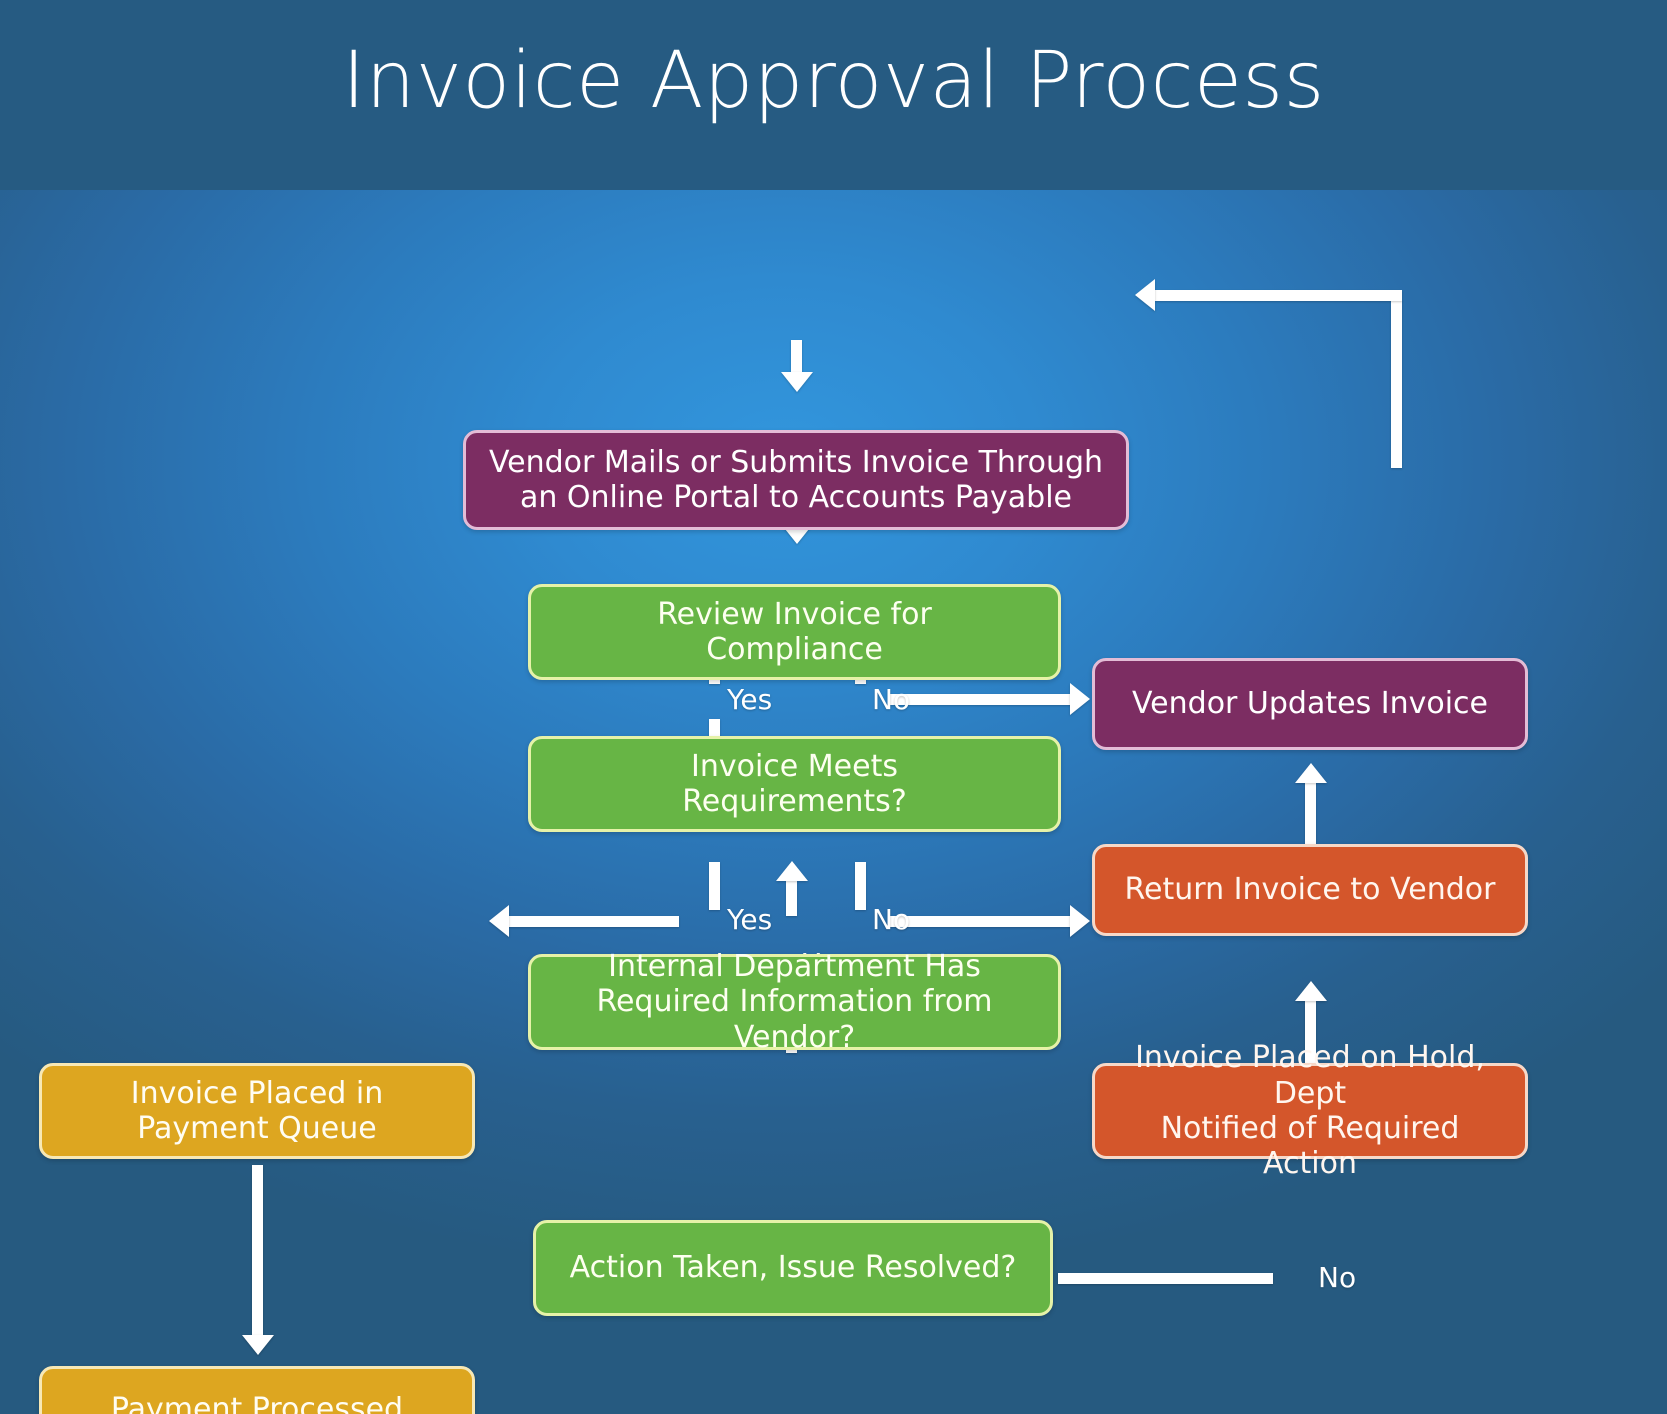 This screenshot has width=1667, height=1414. What do you see at coordinates (796, 462) in the screenshot?
I see `node-label-line1: Vendor Mails or Submits Invoice Through` at bounding box center [796, 462].